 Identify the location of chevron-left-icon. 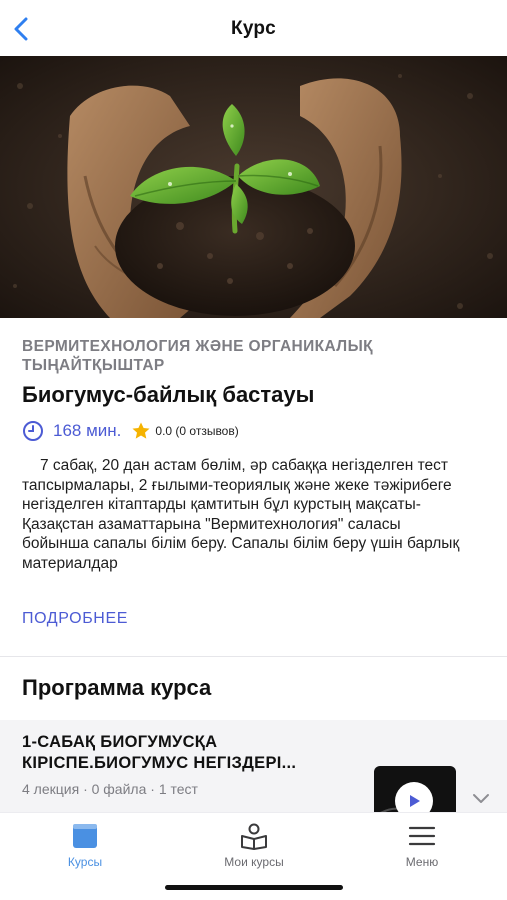
(21, 29).